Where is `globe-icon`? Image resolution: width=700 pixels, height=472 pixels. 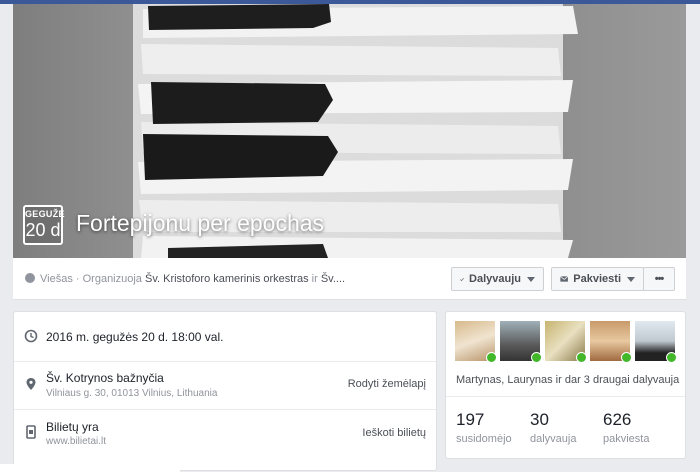 globe-icon is located at coordinates (30, 278).